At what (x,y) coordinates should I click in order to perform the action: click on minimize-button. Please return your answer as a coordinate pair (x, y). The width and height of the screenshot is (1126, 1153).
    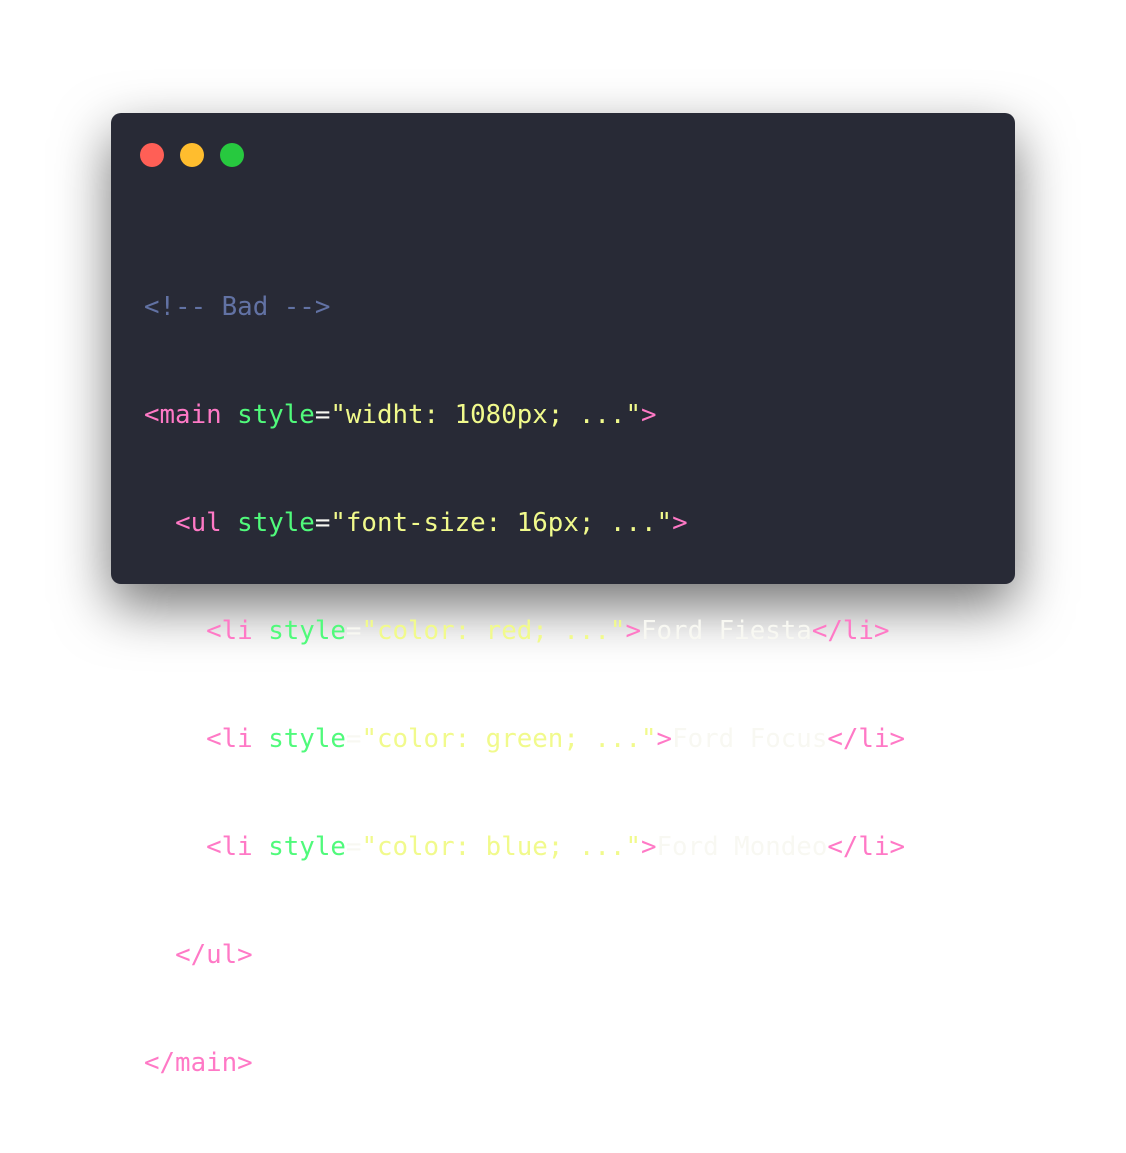
    Looking at the image, I should click on (192, 155).